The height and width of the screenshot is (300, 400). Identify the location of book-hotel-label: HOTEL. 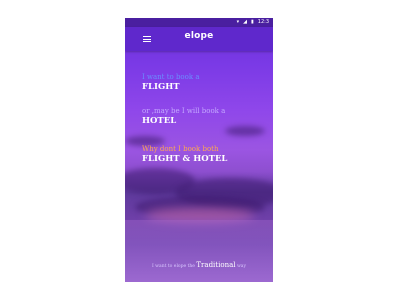
(159, 121).